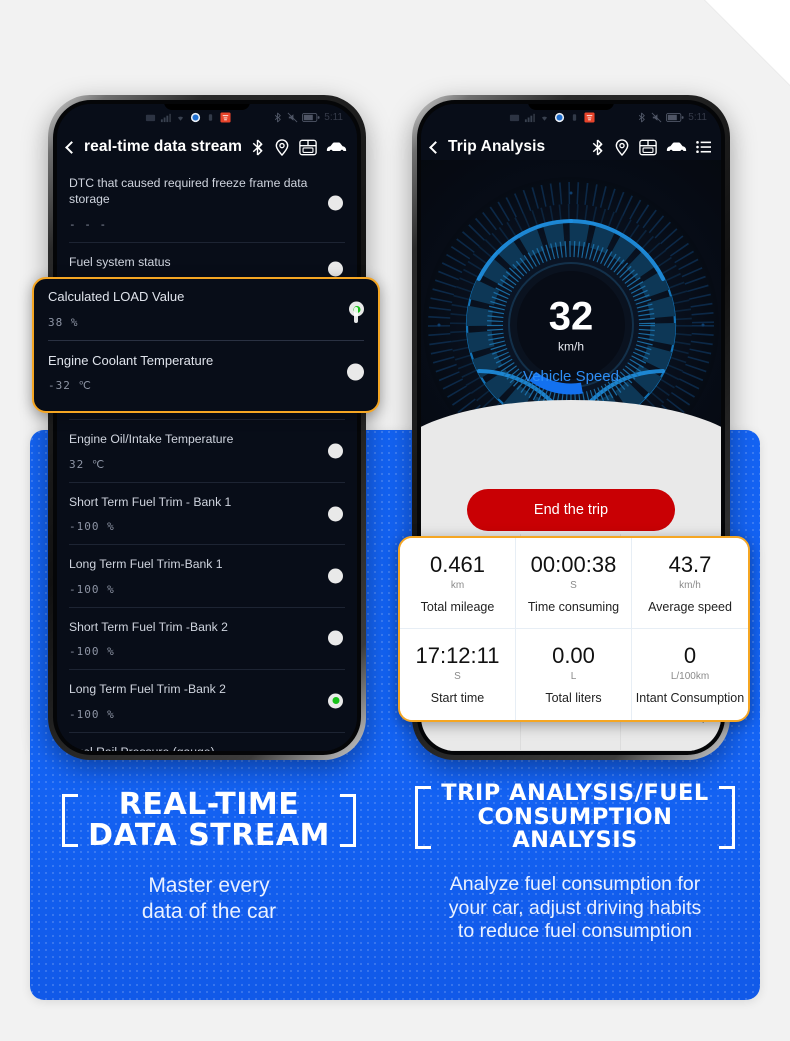 The height and width of the screenshot is (1041, 790). What do you see at coordinates (573, 656) in the screenshot?
I see `stat-value: 0.00` at bounding box center [573, 656].